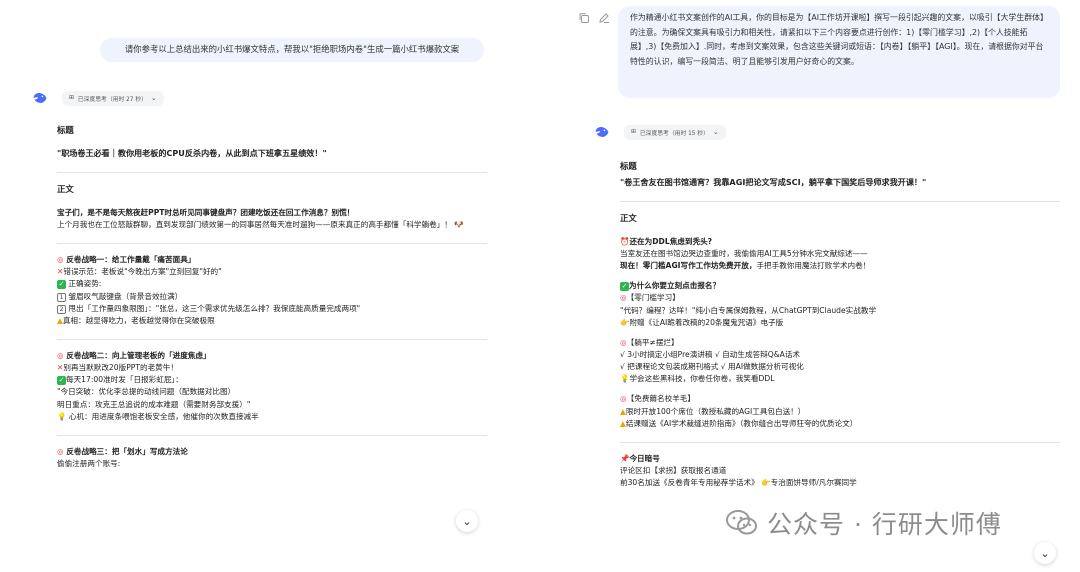 The width and height of the screenshot is (1080, 572). I want to click on thinking-toggle: ⊞ 已深度思考（用时 27 秒） ⌄, so click(113, 98).